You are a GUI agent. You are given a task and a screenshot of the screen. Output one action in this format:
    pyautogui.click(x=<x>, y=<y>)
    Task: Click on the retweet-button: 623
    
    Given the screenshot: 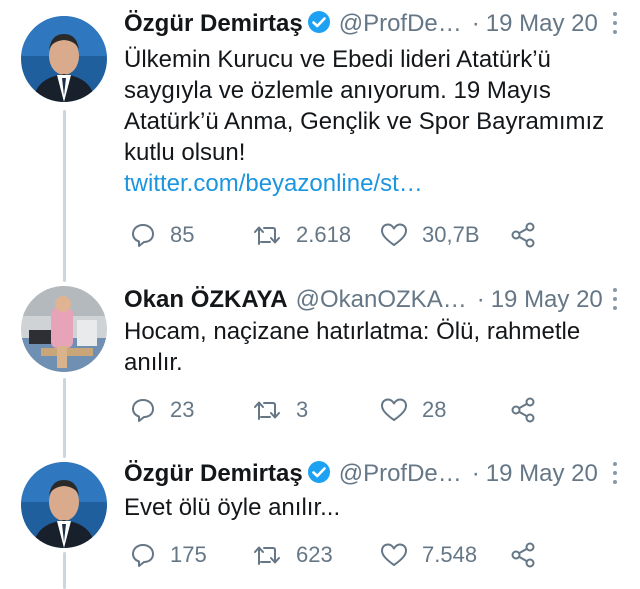 What is the action you would take?
    pyautogui.click(x=292, y=555)
    